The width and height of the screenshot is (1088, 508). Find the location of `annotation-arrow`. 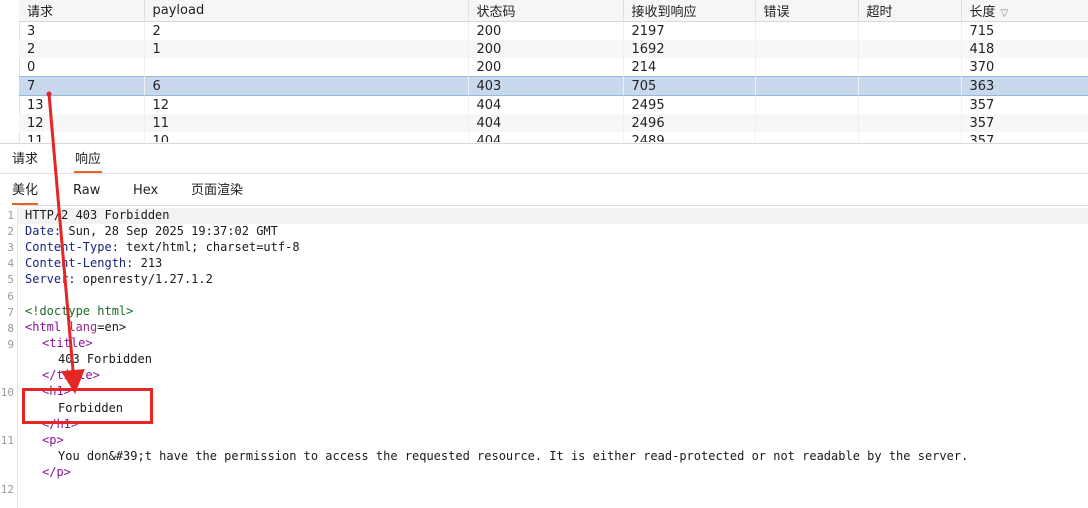

annotation-arrow is located at coordinates (65, 242).